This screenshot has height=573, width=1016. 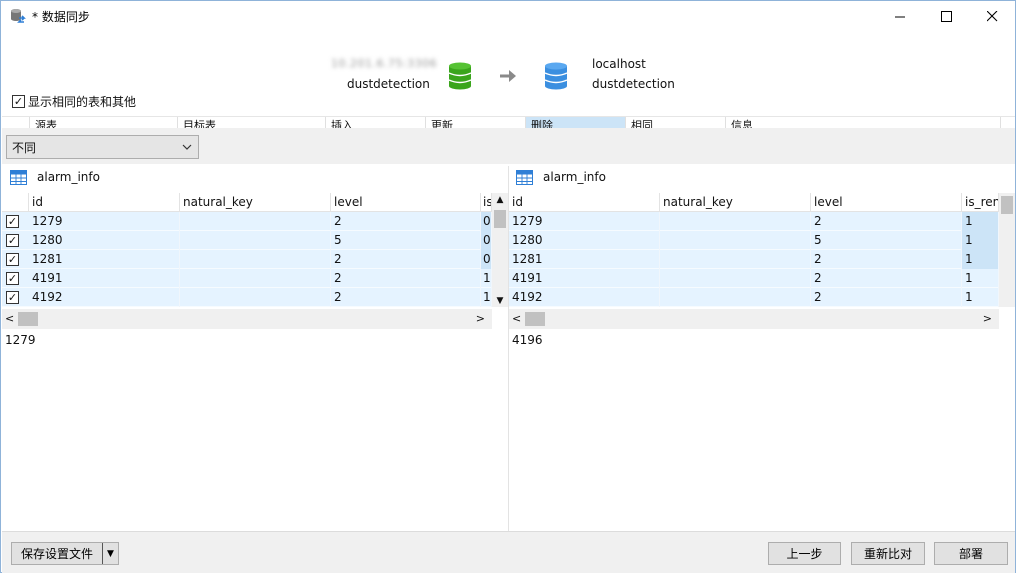 I want to click on left-header-level: level, so click(x=406, y=202).